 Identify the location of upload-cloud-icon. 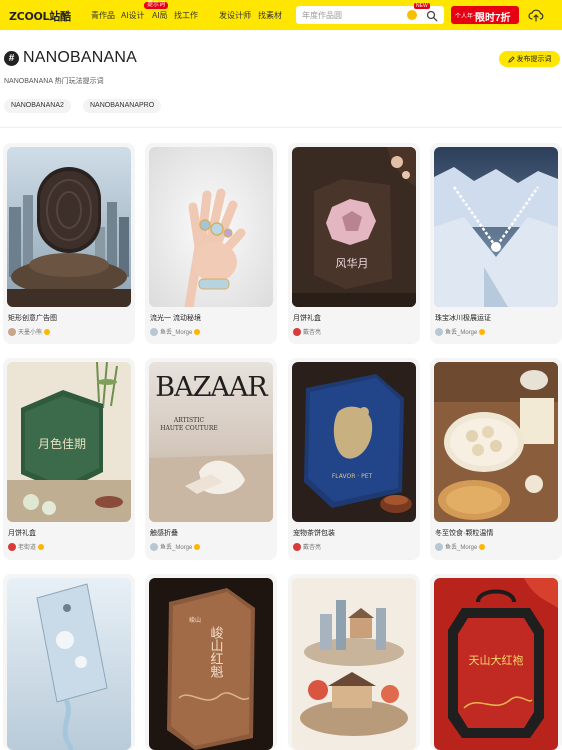
(536, 15).